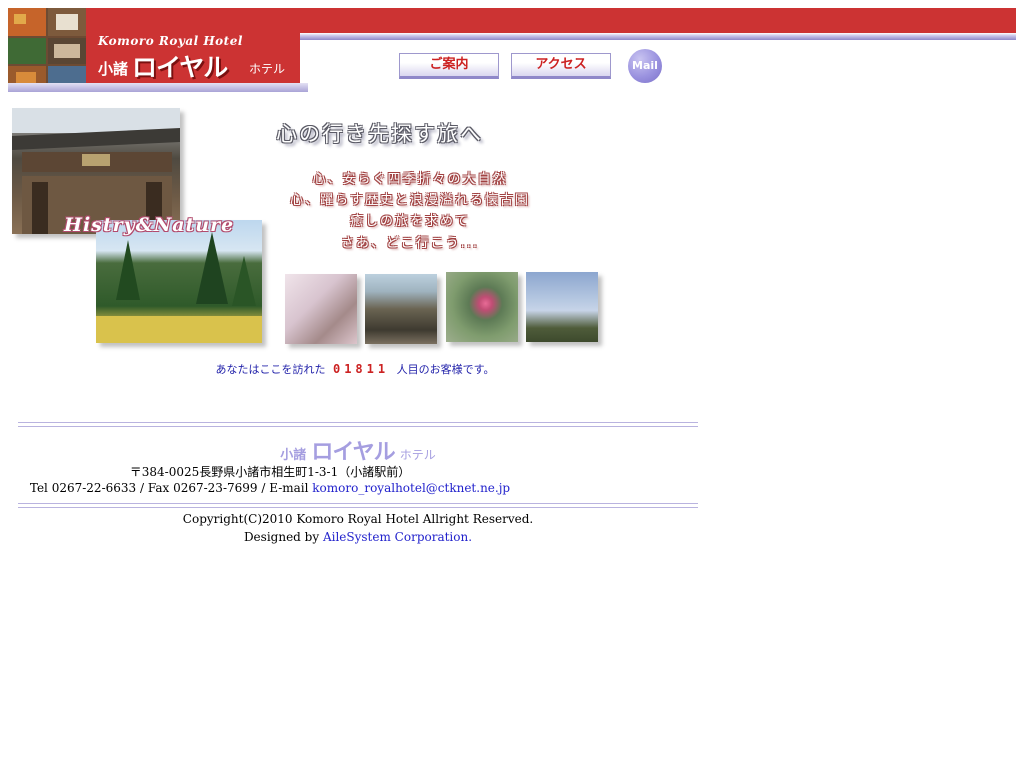 The height and width of the screenshot is (768, 1024). I want to click on header-logo-base, so click(158, 87).